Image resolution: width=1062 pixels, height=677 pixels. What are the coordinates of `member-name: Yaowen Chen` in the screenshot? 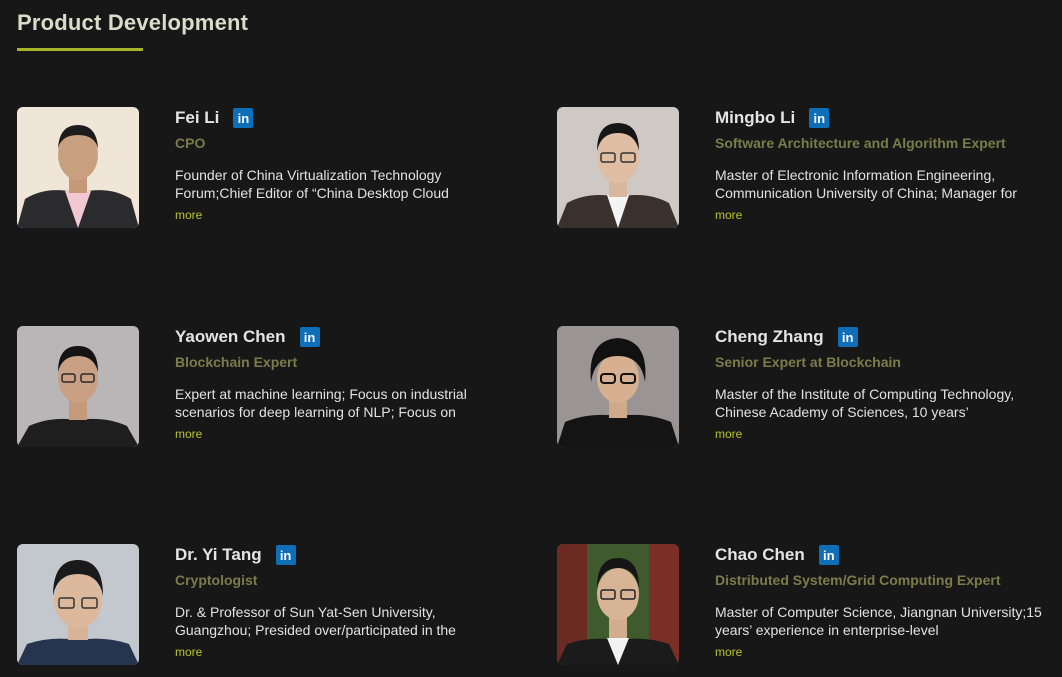 It's located at (230, 336).